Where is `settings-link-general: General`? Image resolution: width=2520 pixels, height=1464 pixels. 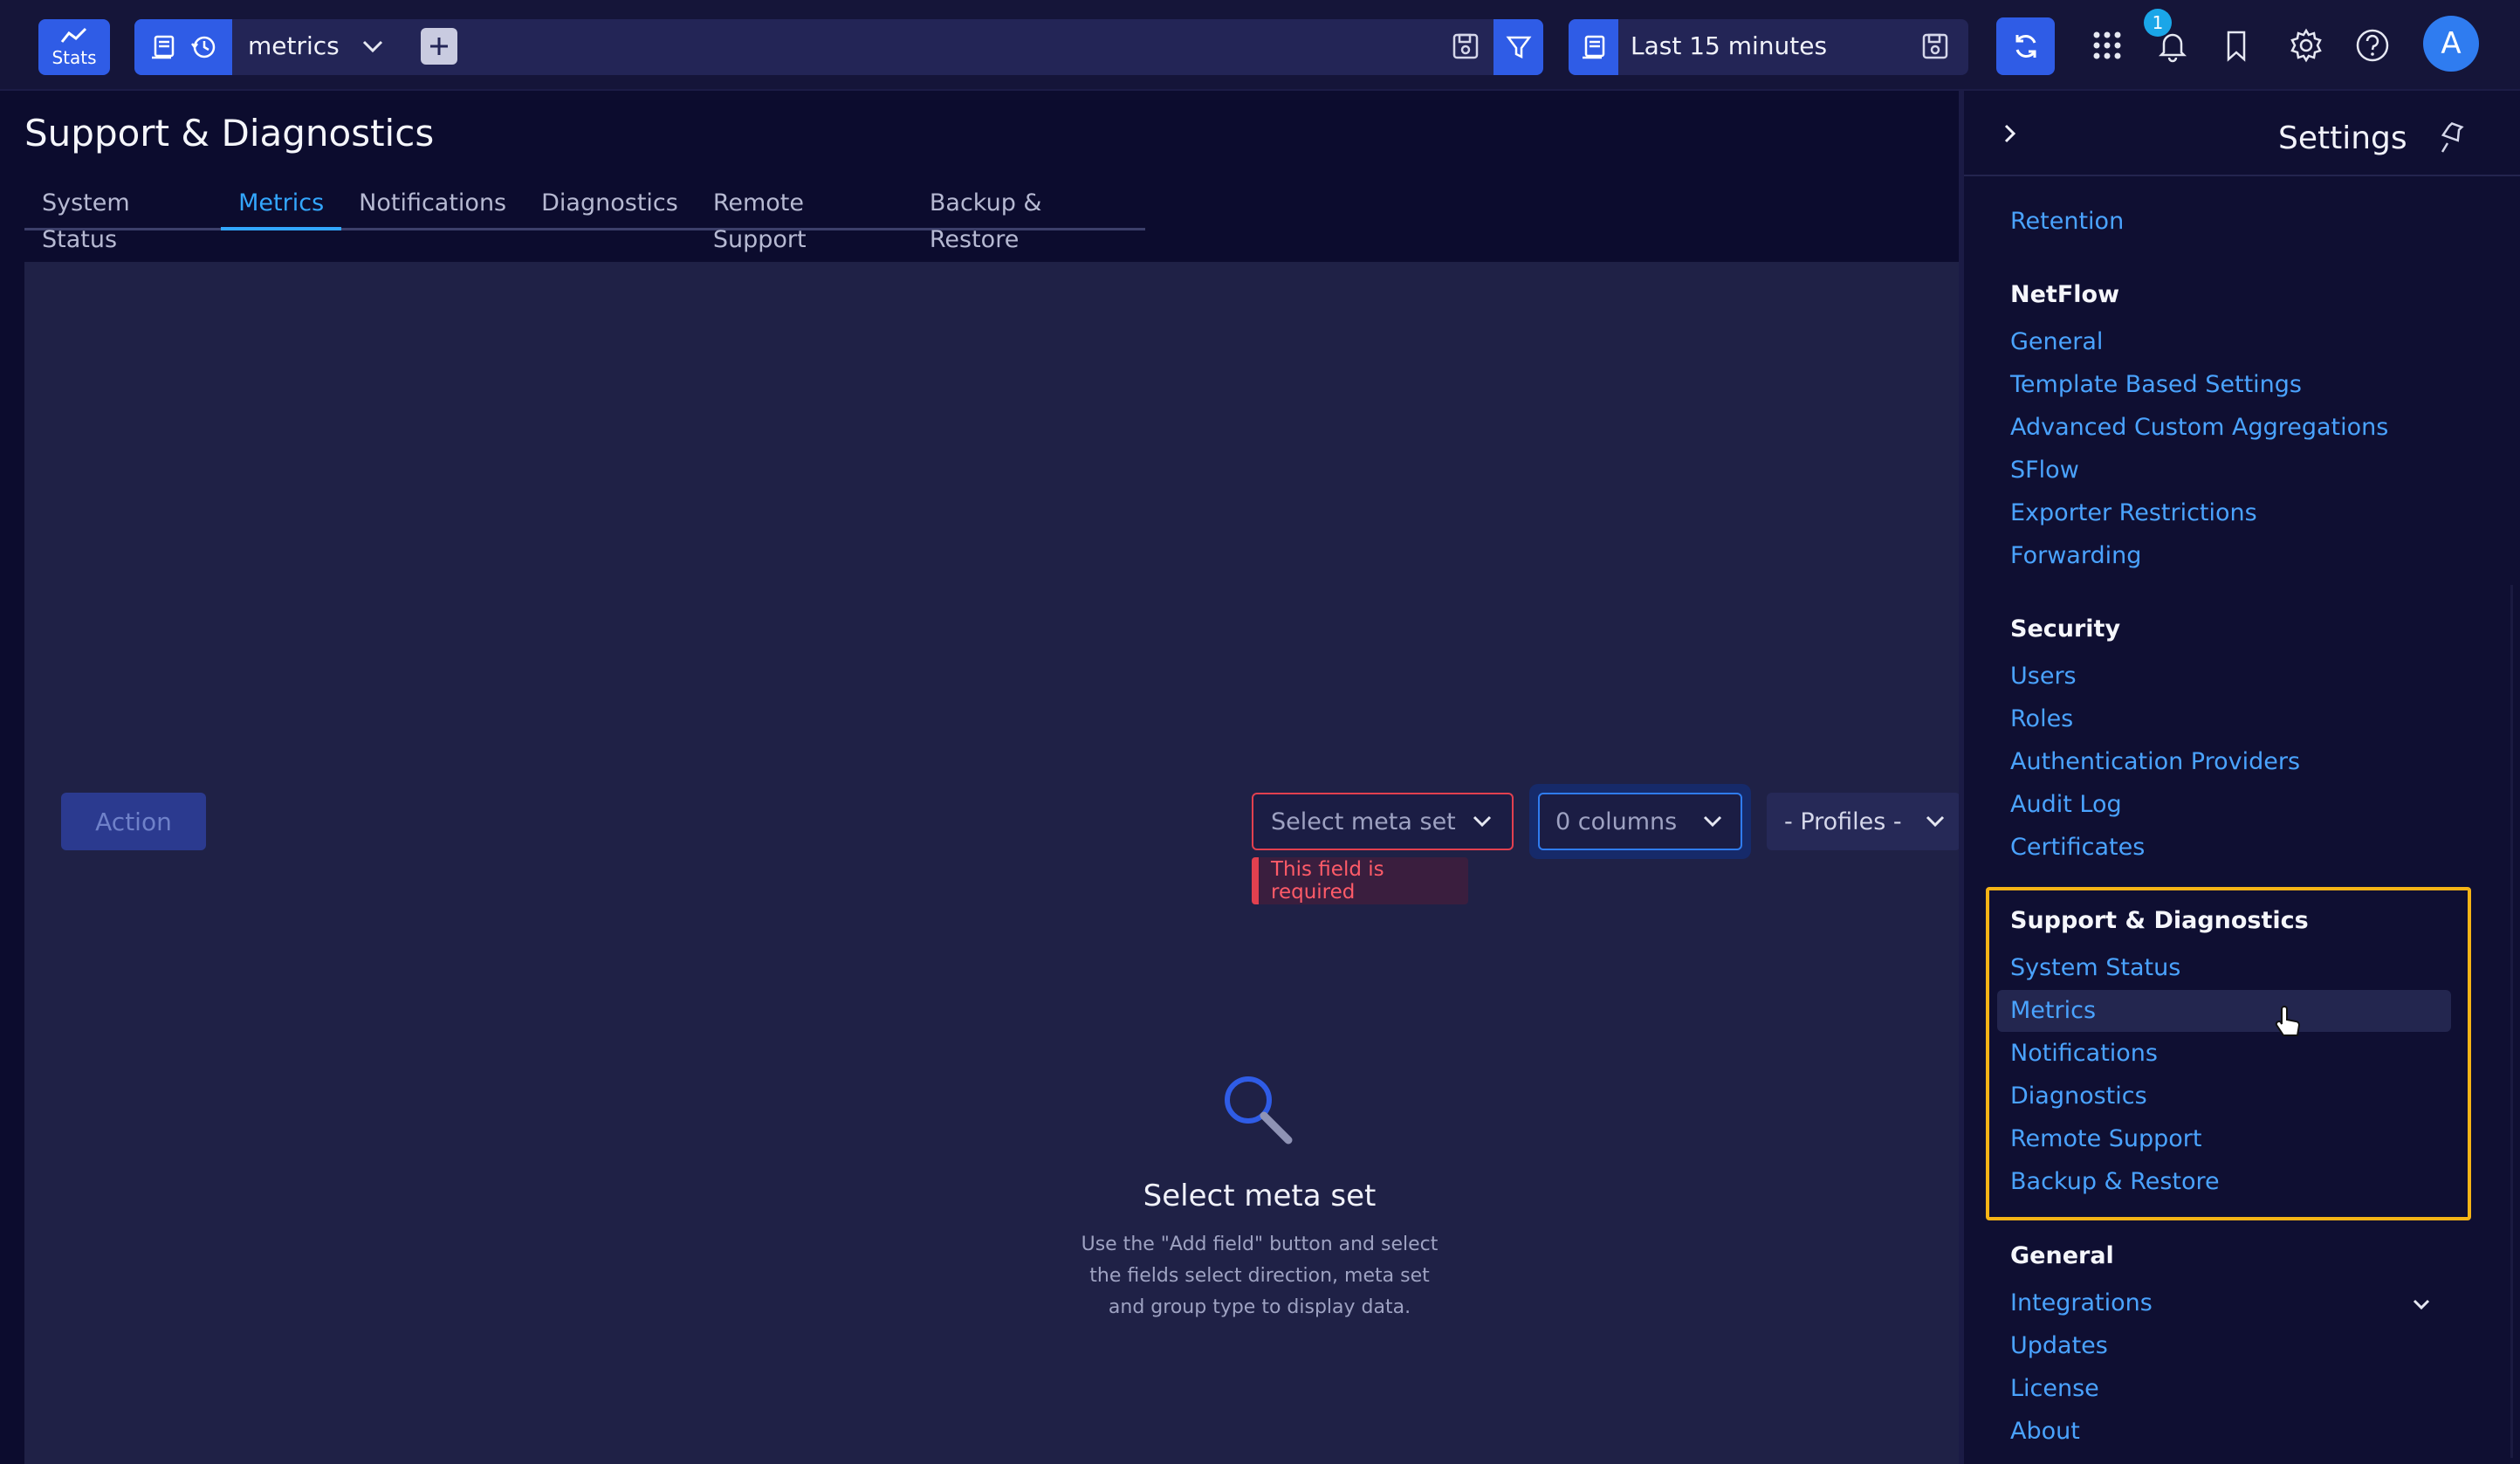
settings-link-general: General is located at coordinates (2056, 341).